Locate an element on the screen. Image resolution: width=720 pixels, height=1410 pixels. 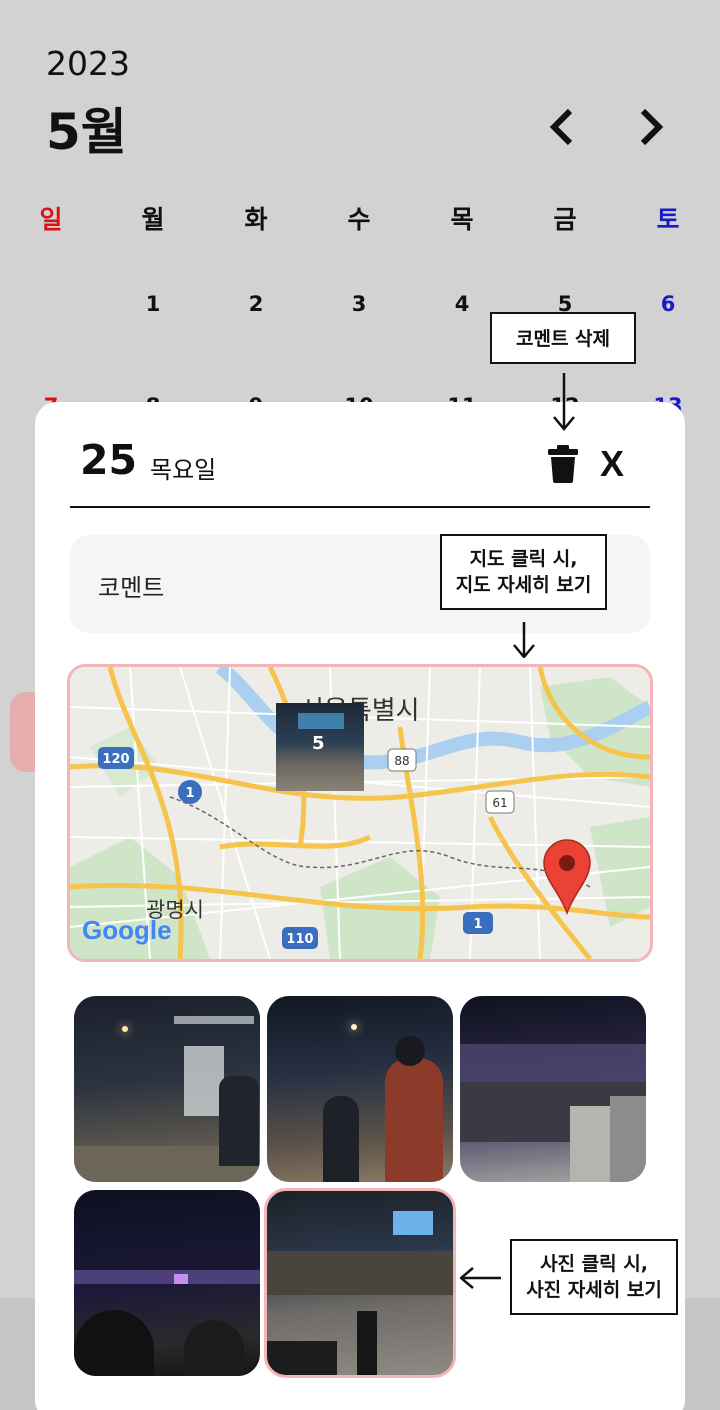
svg-text: 110 is located at coordinates (299, 939).